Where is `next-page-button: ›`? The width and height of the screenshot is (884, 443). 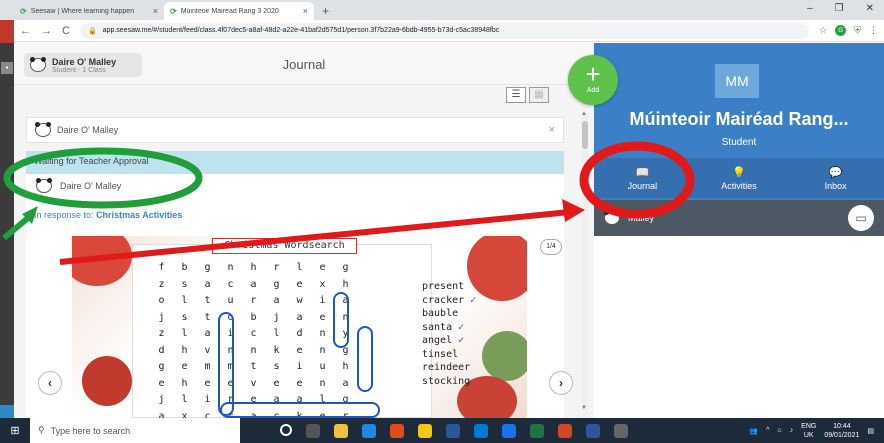
next-page-button: › is located at coordinates (561, 383).